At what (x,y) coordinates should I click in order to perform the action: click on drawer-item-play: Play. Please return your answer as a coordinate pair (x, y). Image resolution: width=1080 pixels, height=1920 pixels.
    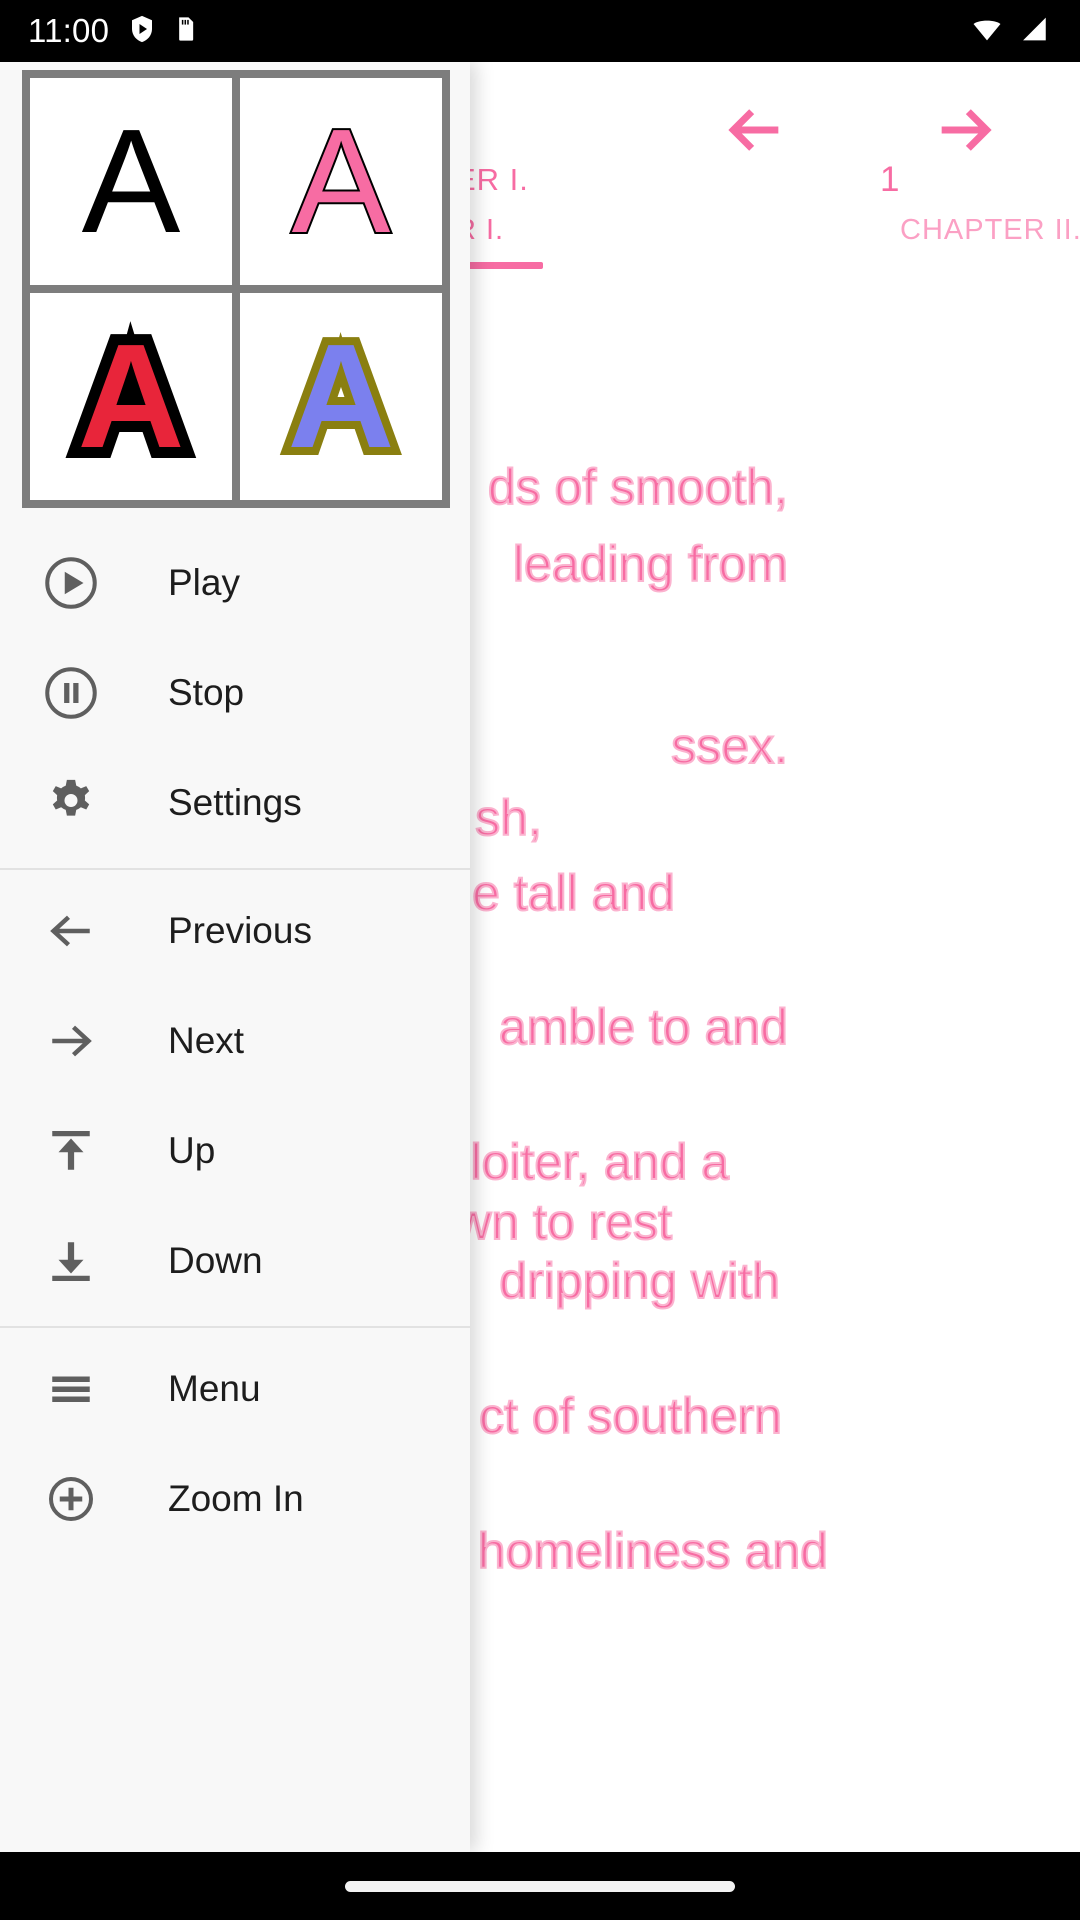
    Looking at the image, I should click on (235, 583).